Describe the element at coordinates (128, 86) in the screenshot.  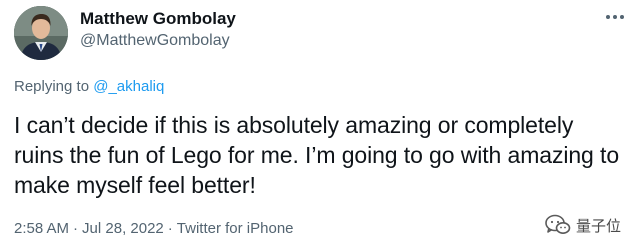
I see `reply-mention-link: @_akhaliq` at that location.